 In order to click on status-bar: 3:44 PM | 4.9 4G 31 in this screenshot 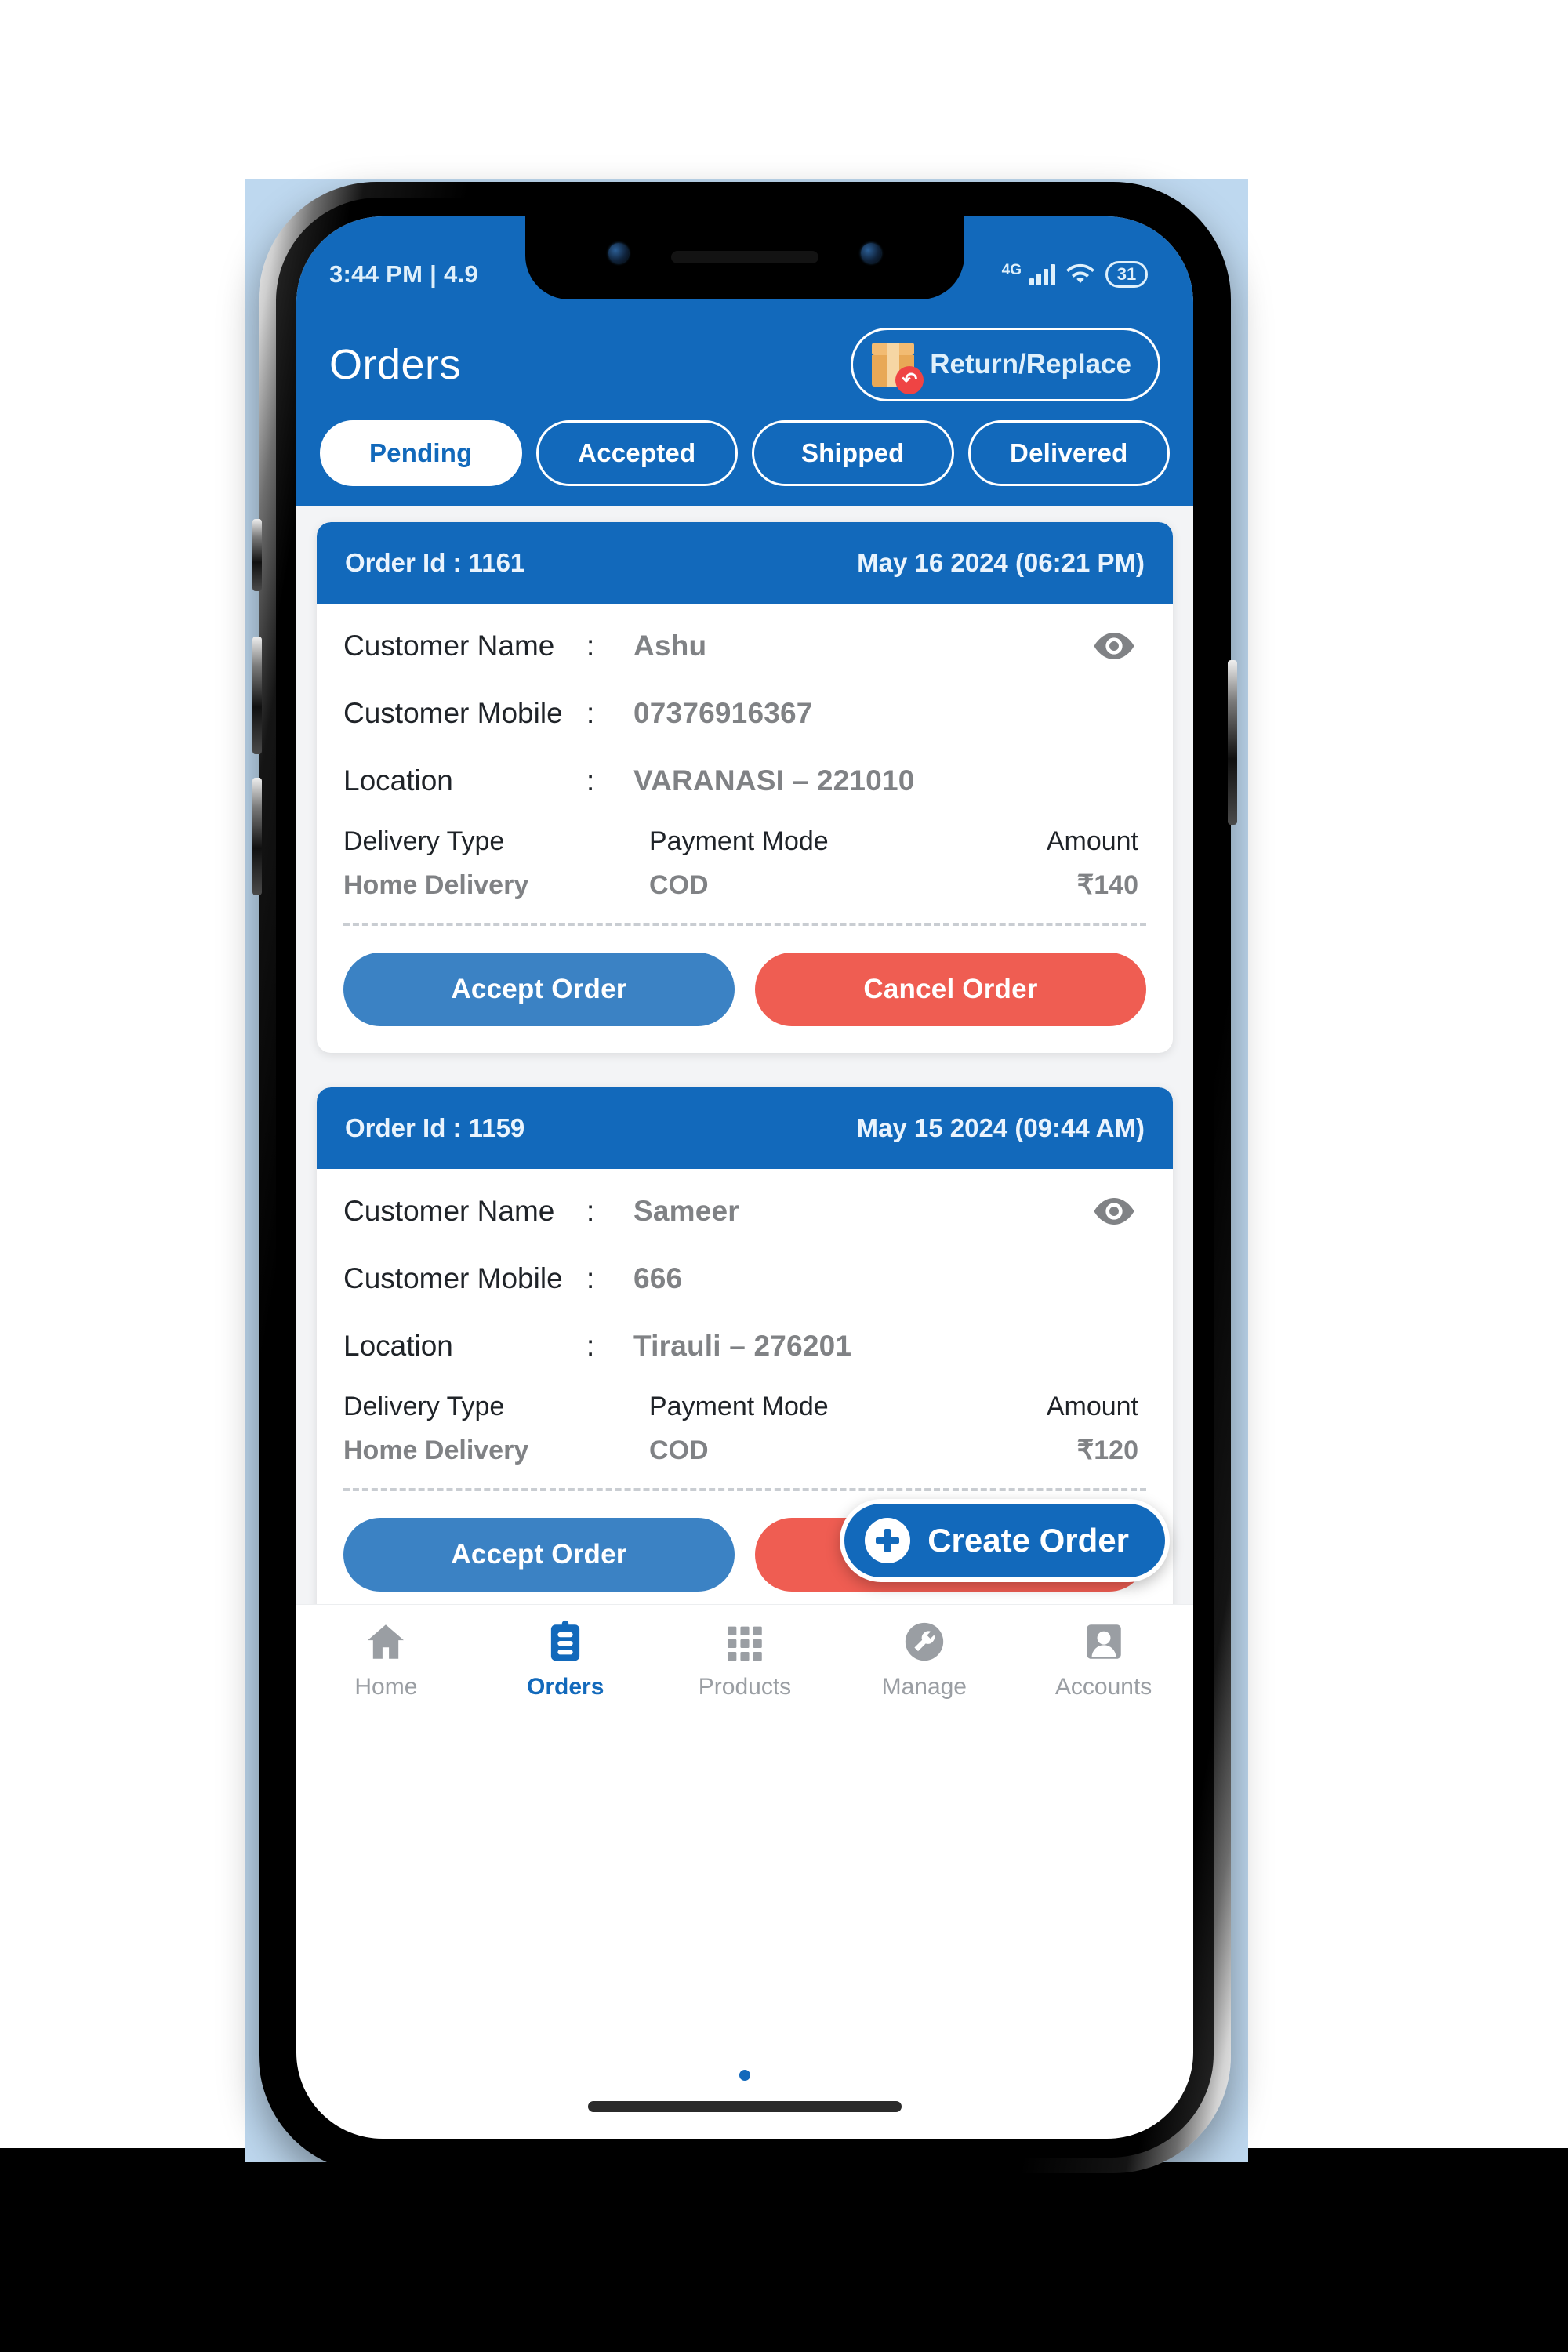, I will do `click(744, 263)`.